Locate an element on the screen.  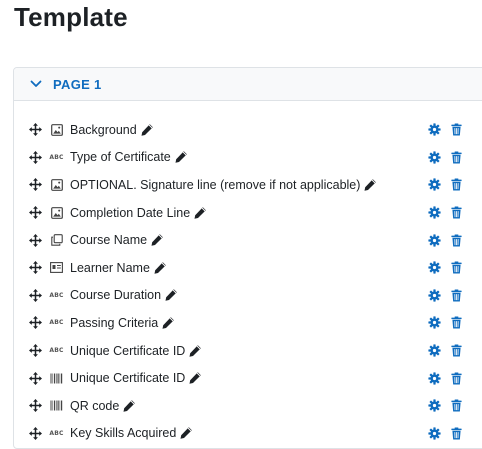
element-row: ABC Unique Certificate ID is located at coordinates (248, 351).